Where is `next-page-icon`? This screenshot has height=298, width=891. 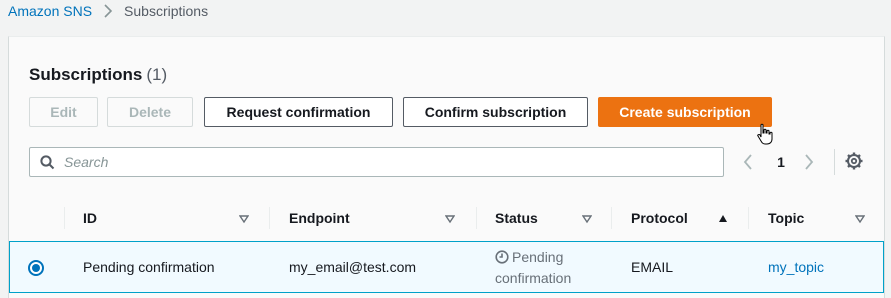
next-page-icon is located at coordinates (809, 162).